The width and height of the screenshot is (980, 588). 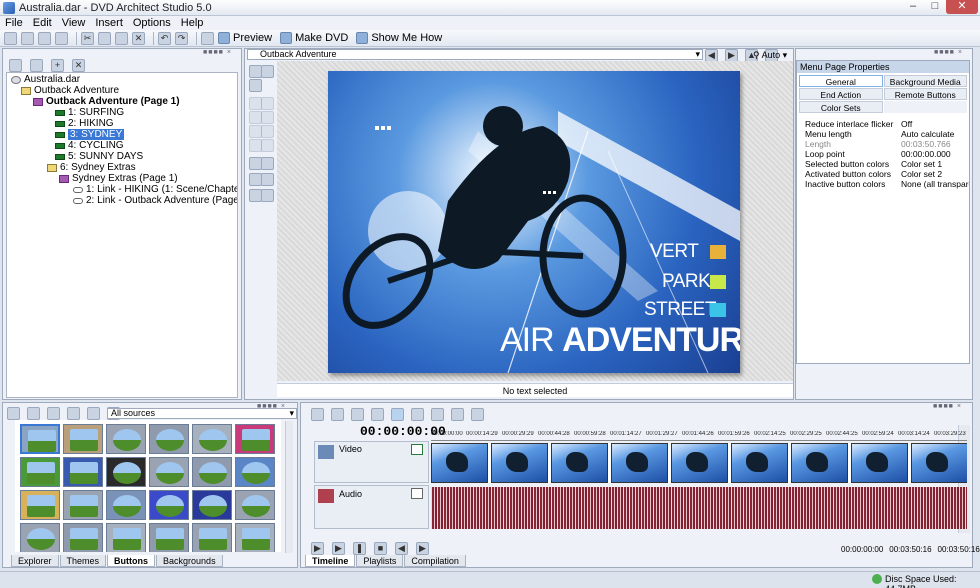 I want to click on tab-general: General, so click(x=841, y=81).